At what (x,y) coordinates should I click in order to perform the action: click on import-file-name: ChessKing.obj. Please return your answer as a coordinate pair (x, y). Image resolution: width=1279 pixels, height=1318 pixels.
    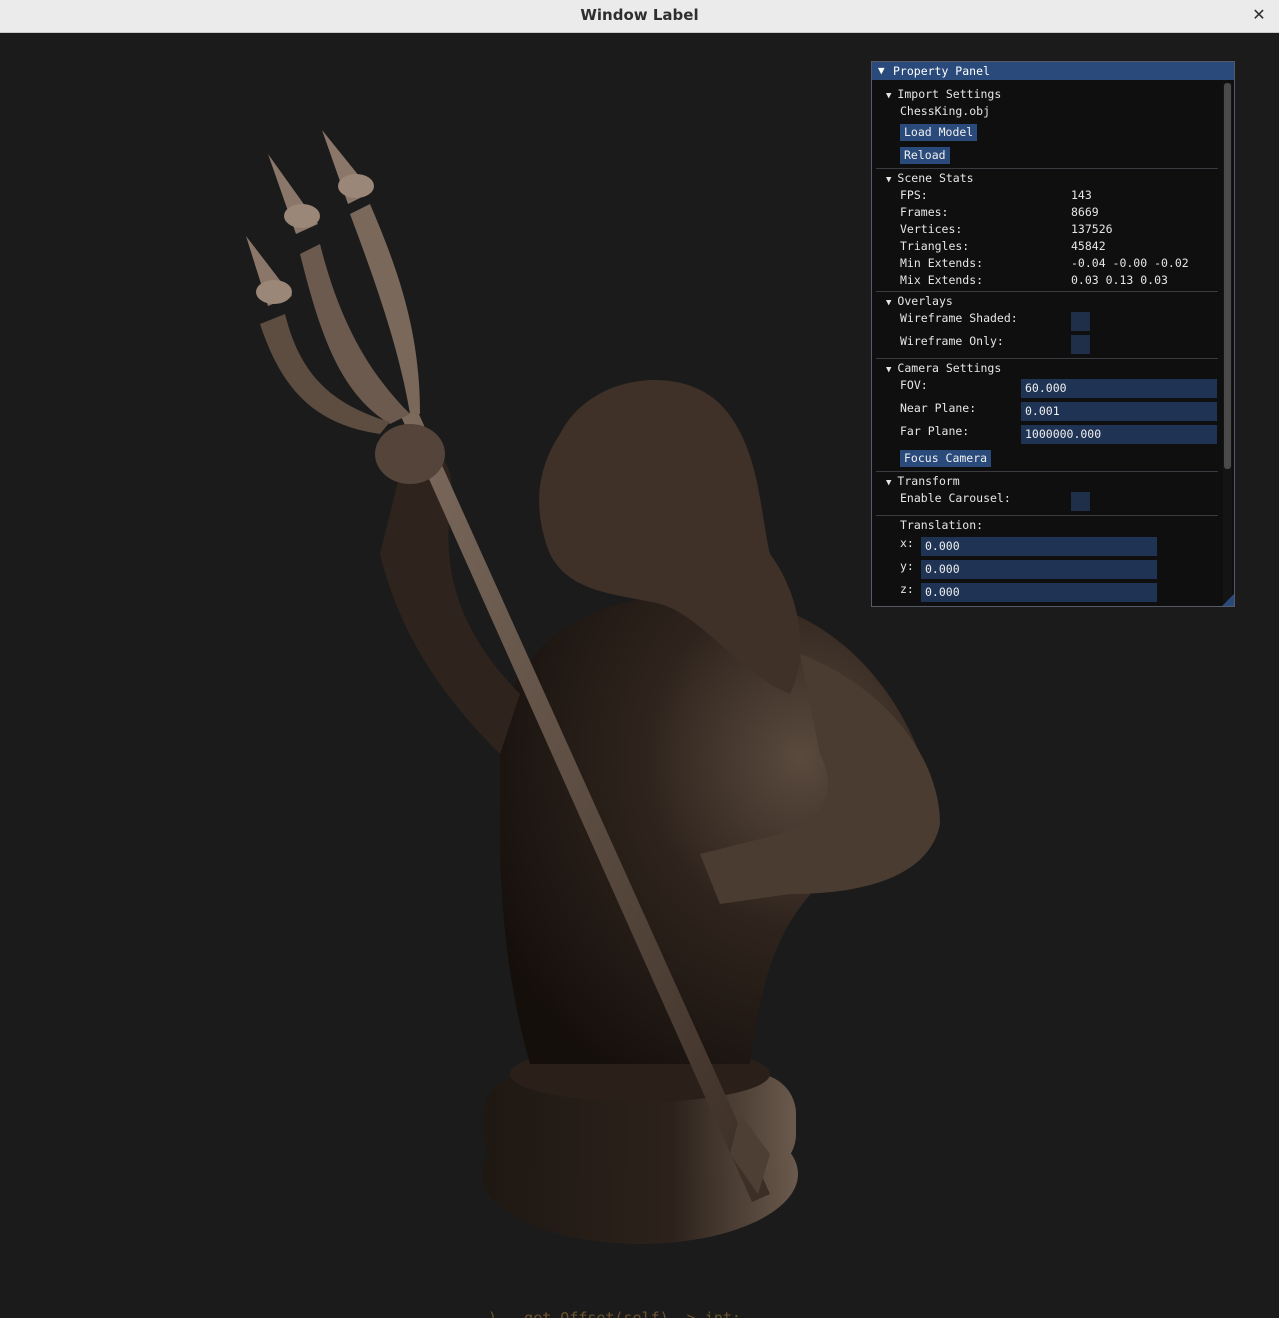
    Looking at the image, I should click on (945, 111).